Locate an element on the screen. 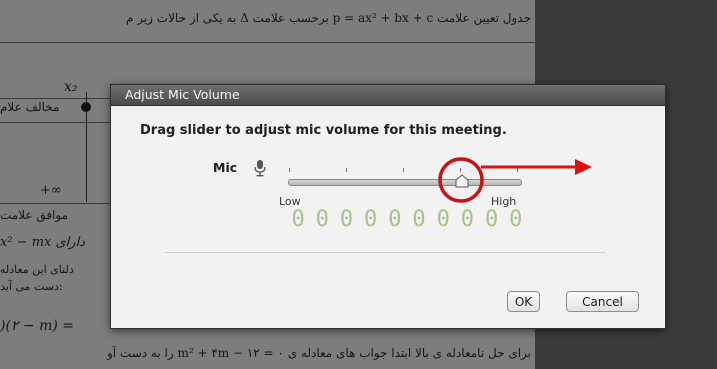 Image resolution: width=717 pixels, height=369 pixels. dialog-title: Adjust Mic Volume is located at coordinates (182, 94).